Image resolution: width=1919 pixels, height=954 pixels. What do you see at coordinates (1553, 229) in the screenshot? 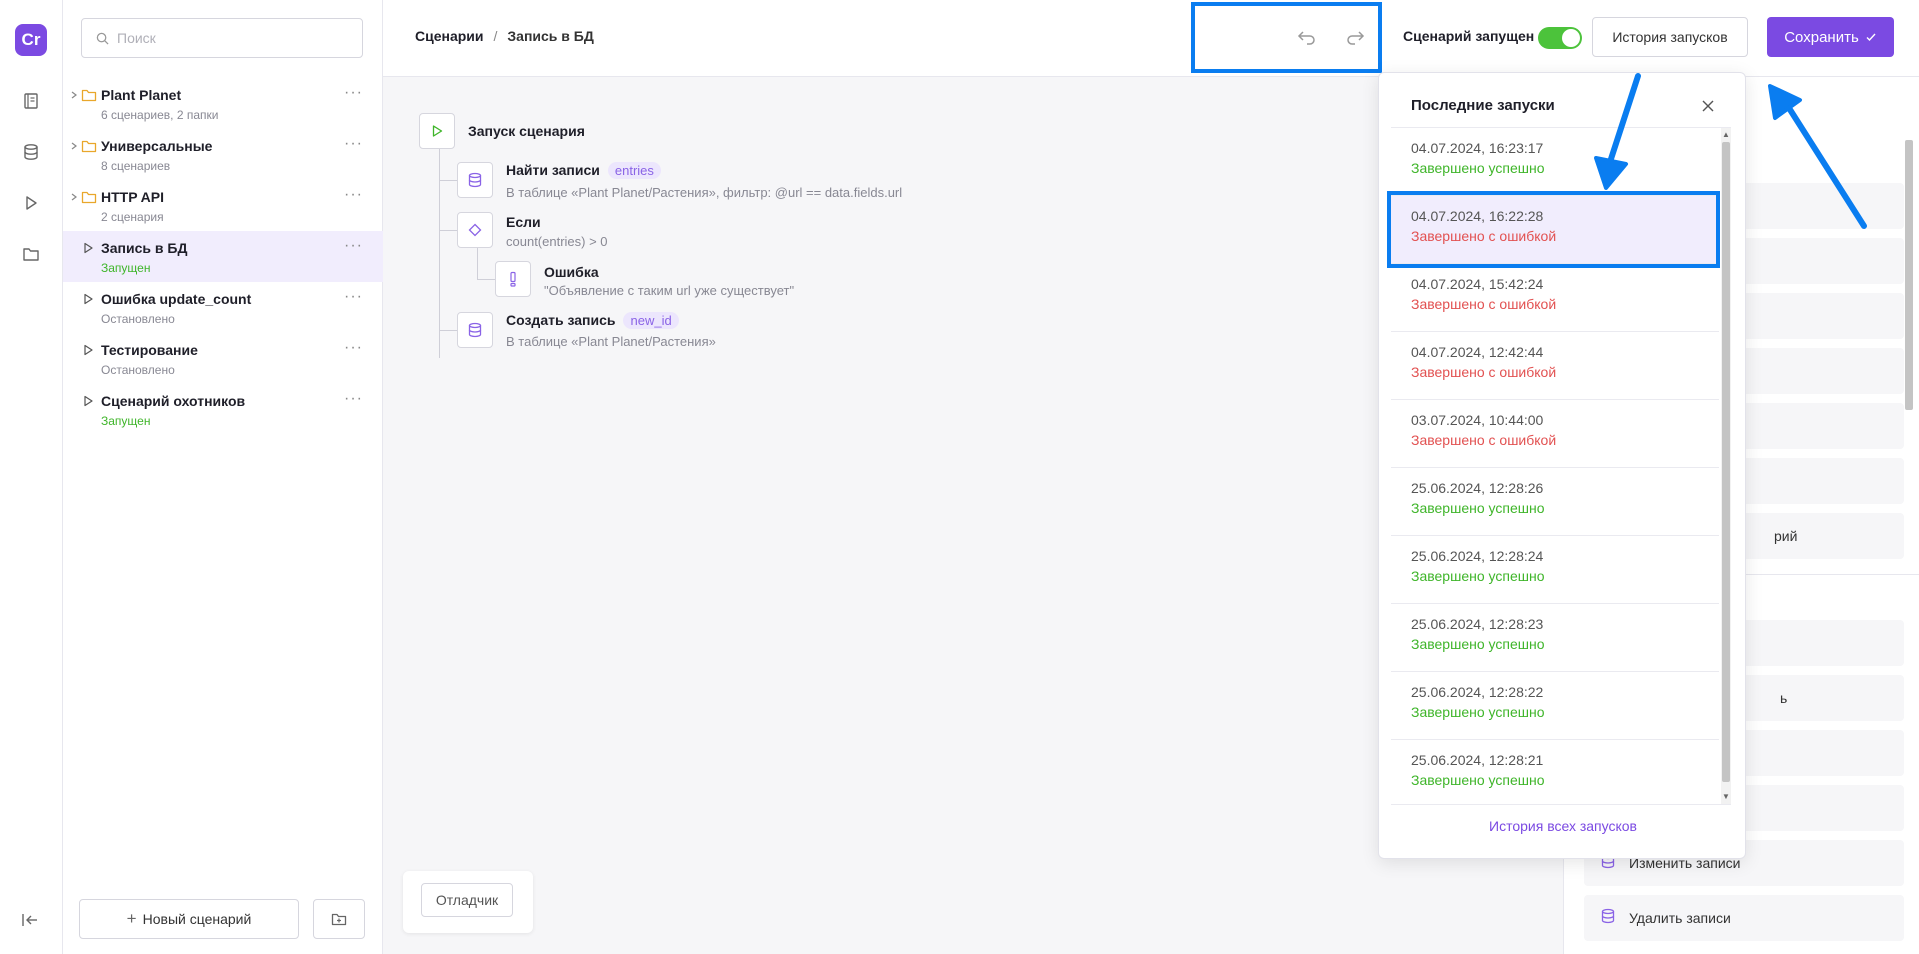
I see `annotation-highlight-selected-run` at bounding box center [1553, 229].